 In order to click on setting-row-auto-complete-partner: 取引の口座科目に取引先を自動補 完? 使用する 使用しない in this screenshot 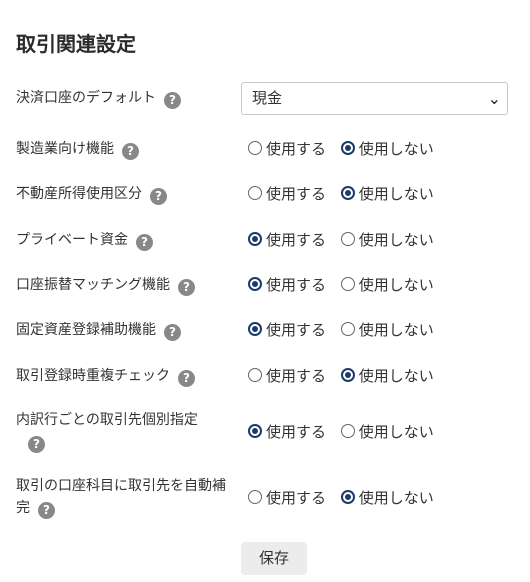, I will do `click(266, 499)`.